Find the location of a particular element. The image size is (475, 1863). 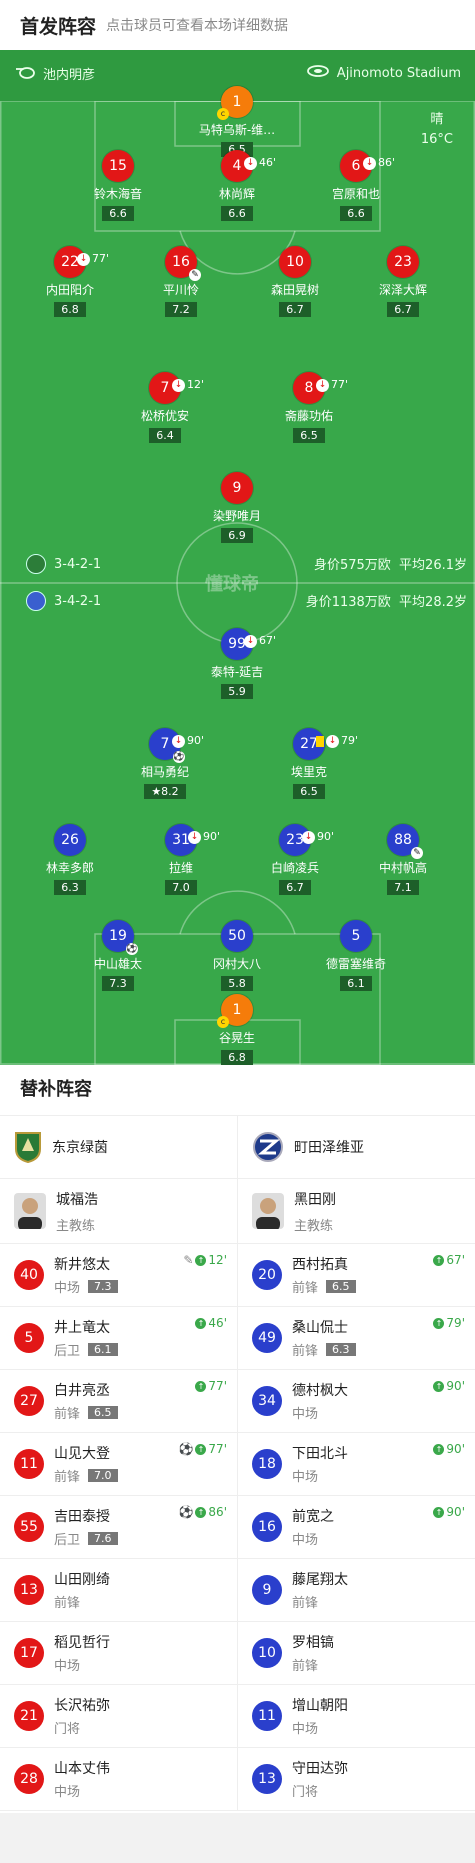

away-formation: 3-4-2-1 is located at coordinates (78, 601).